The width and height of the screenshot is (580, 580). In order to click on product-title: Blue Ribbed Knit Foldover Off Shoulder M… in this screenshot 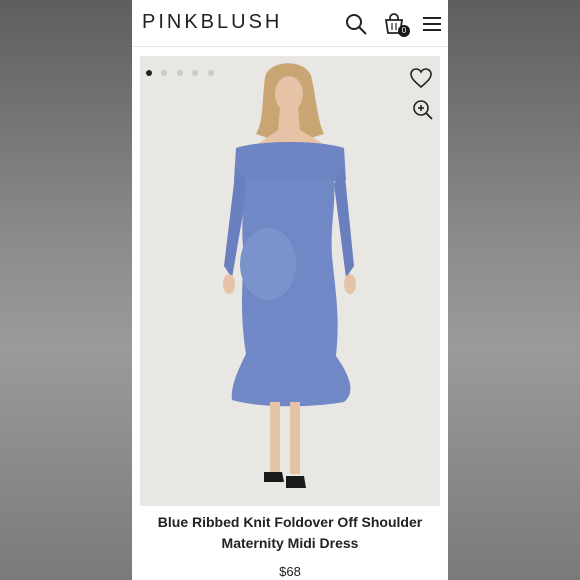, I will do `click(290, 533)`.